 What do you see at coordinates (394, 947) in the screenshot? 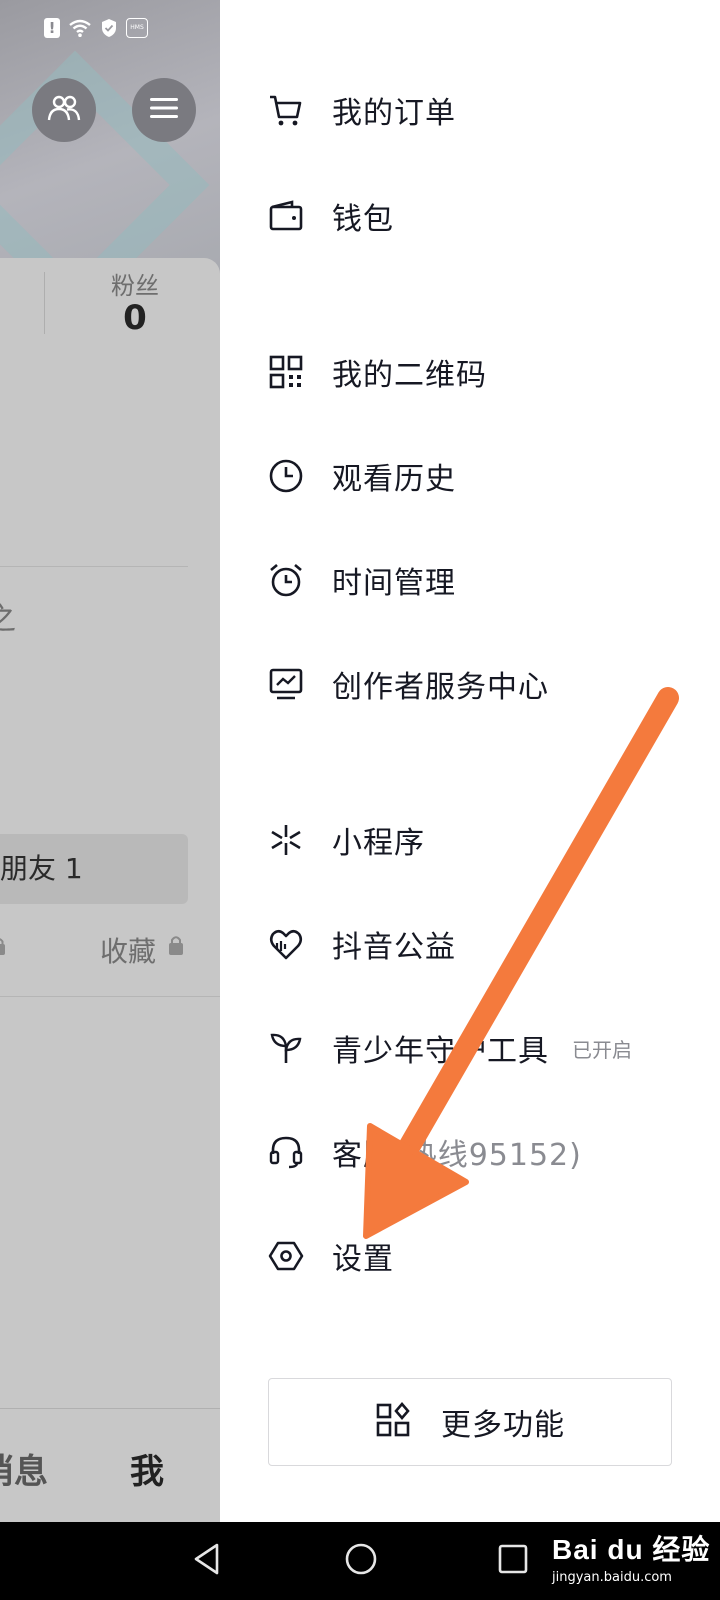
I see `menu-item-label: 抖音公益` at bounding box center [394, 947].